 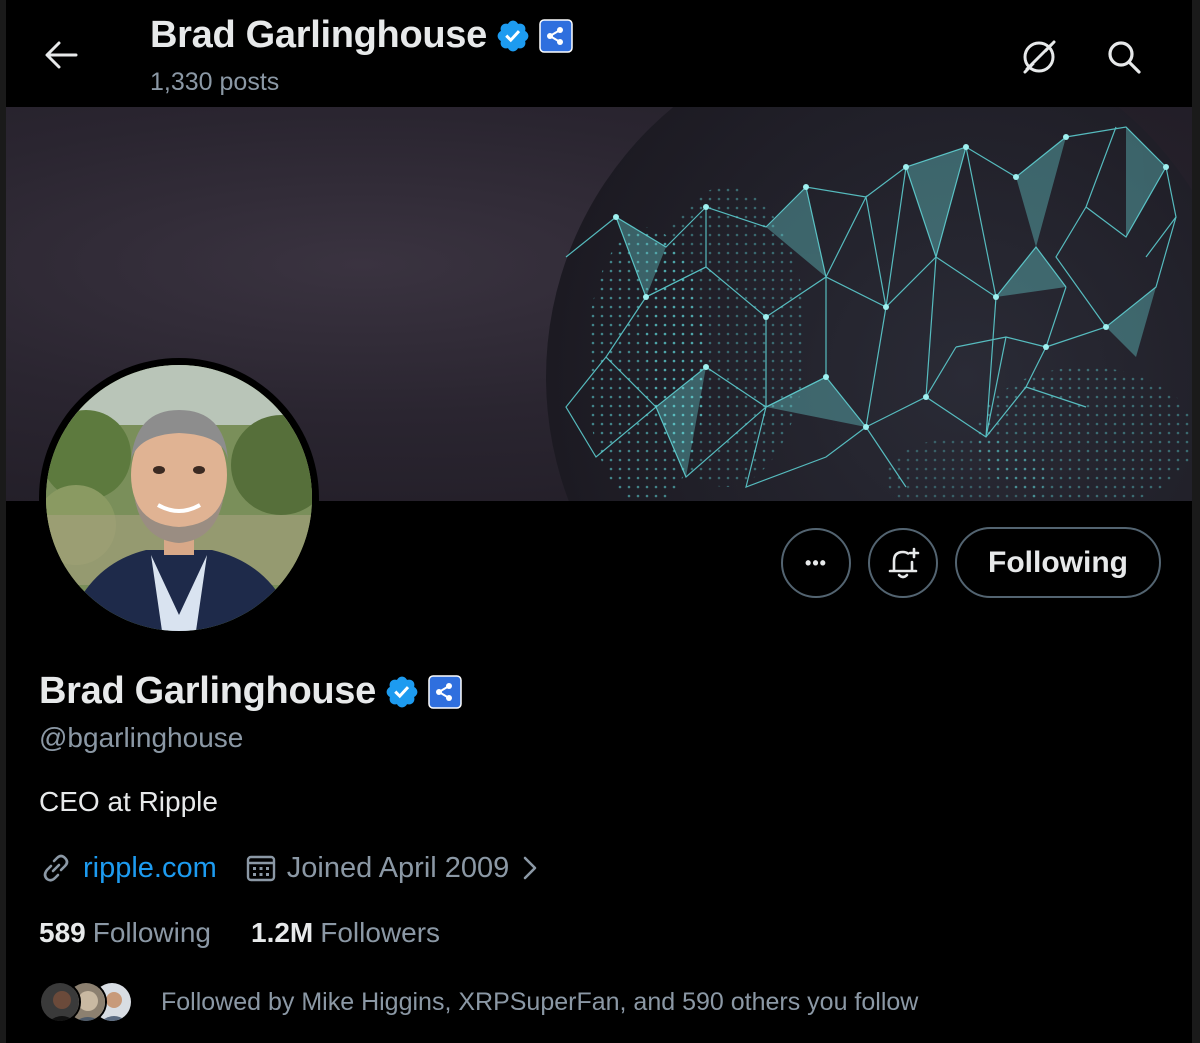 I want to click on header-title: Brad Garlinghouse, so click(x=318, y=35).